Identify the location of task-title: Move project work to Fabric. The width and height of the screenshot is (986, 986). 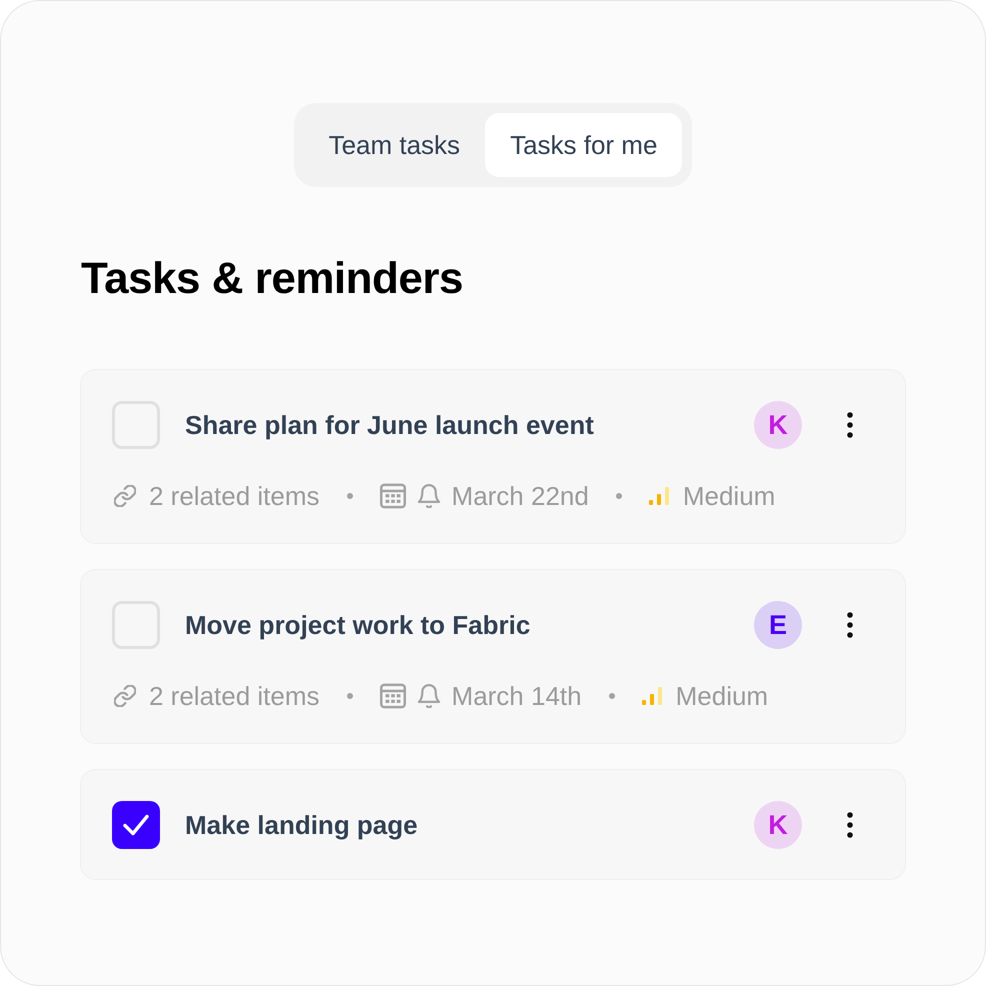
(358, 625).